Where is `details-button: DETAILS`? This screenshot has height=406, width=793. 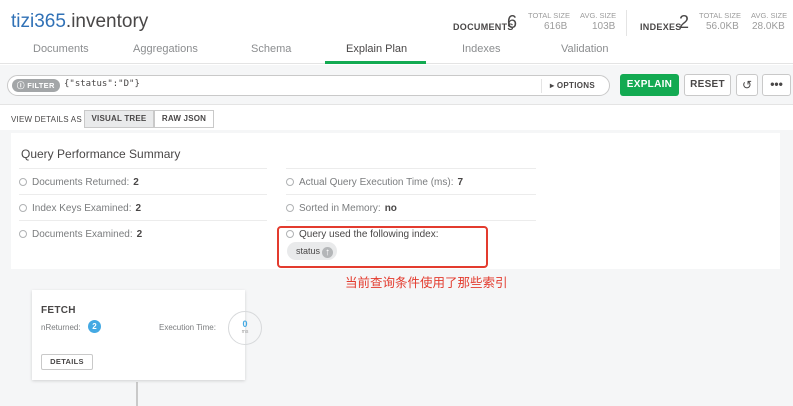 details-button: DETAILS is located at coordinates (67, 362).